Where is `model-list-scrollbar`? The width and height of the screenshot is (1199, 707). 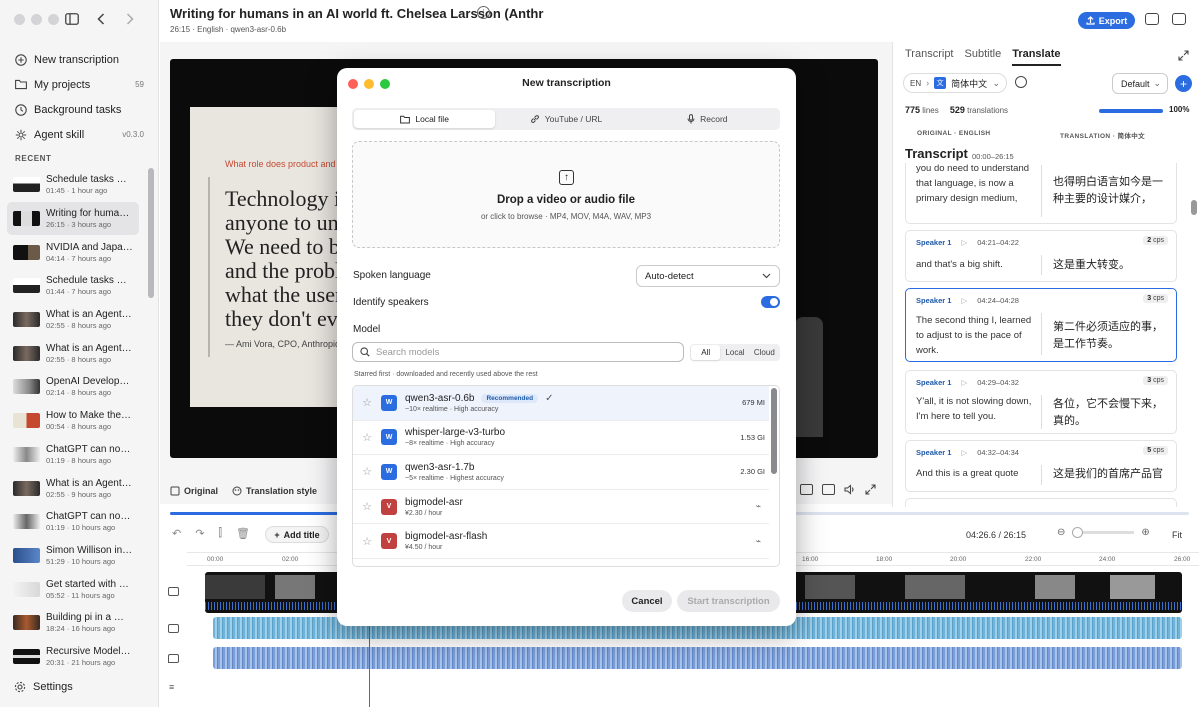
model-list-scrollbar is located at coordinates (774, 431).